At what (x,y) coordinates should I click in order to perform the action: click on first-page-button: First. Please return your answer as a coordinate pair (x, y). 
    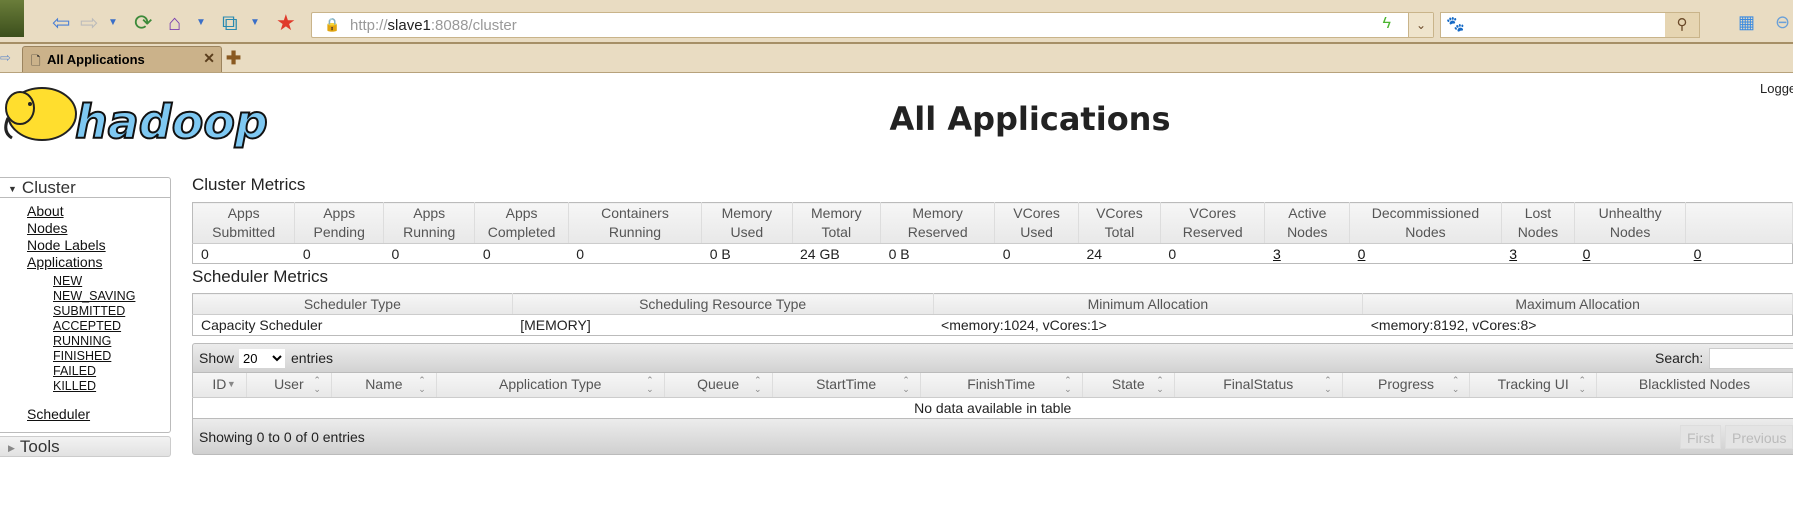
    Looking at the image, I should click on (1701, 437).